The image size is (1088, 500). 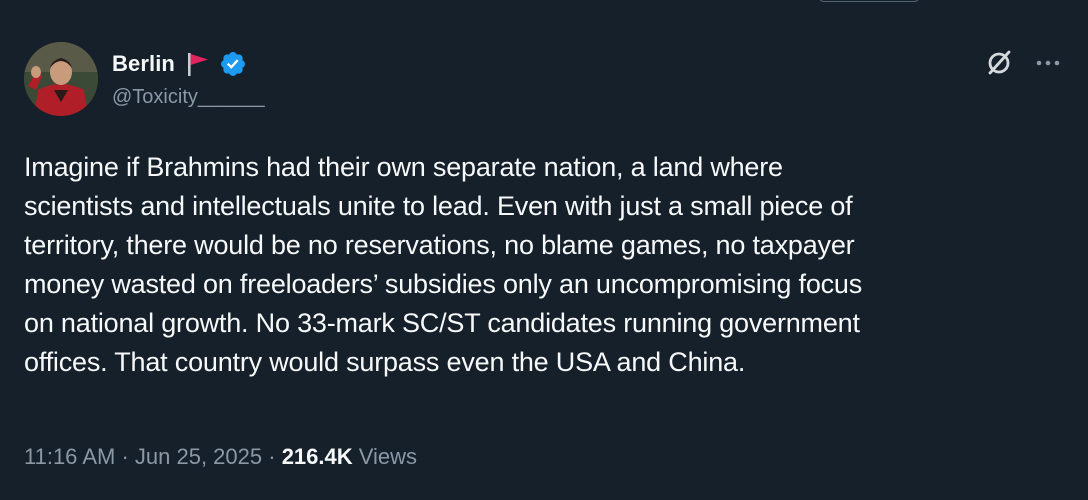 I want to click on red-flag-icon, so click(x=197, y=64).